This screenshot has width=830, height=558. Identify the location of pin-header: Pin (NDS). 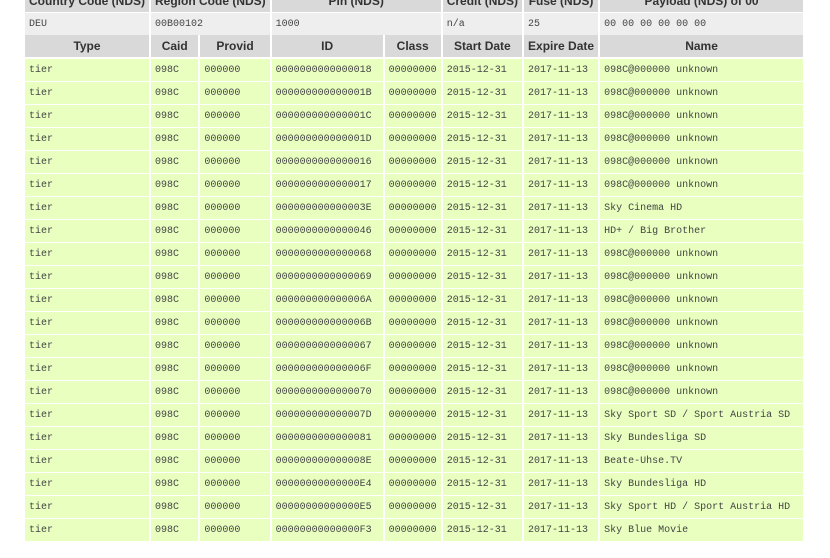
(356, 6).